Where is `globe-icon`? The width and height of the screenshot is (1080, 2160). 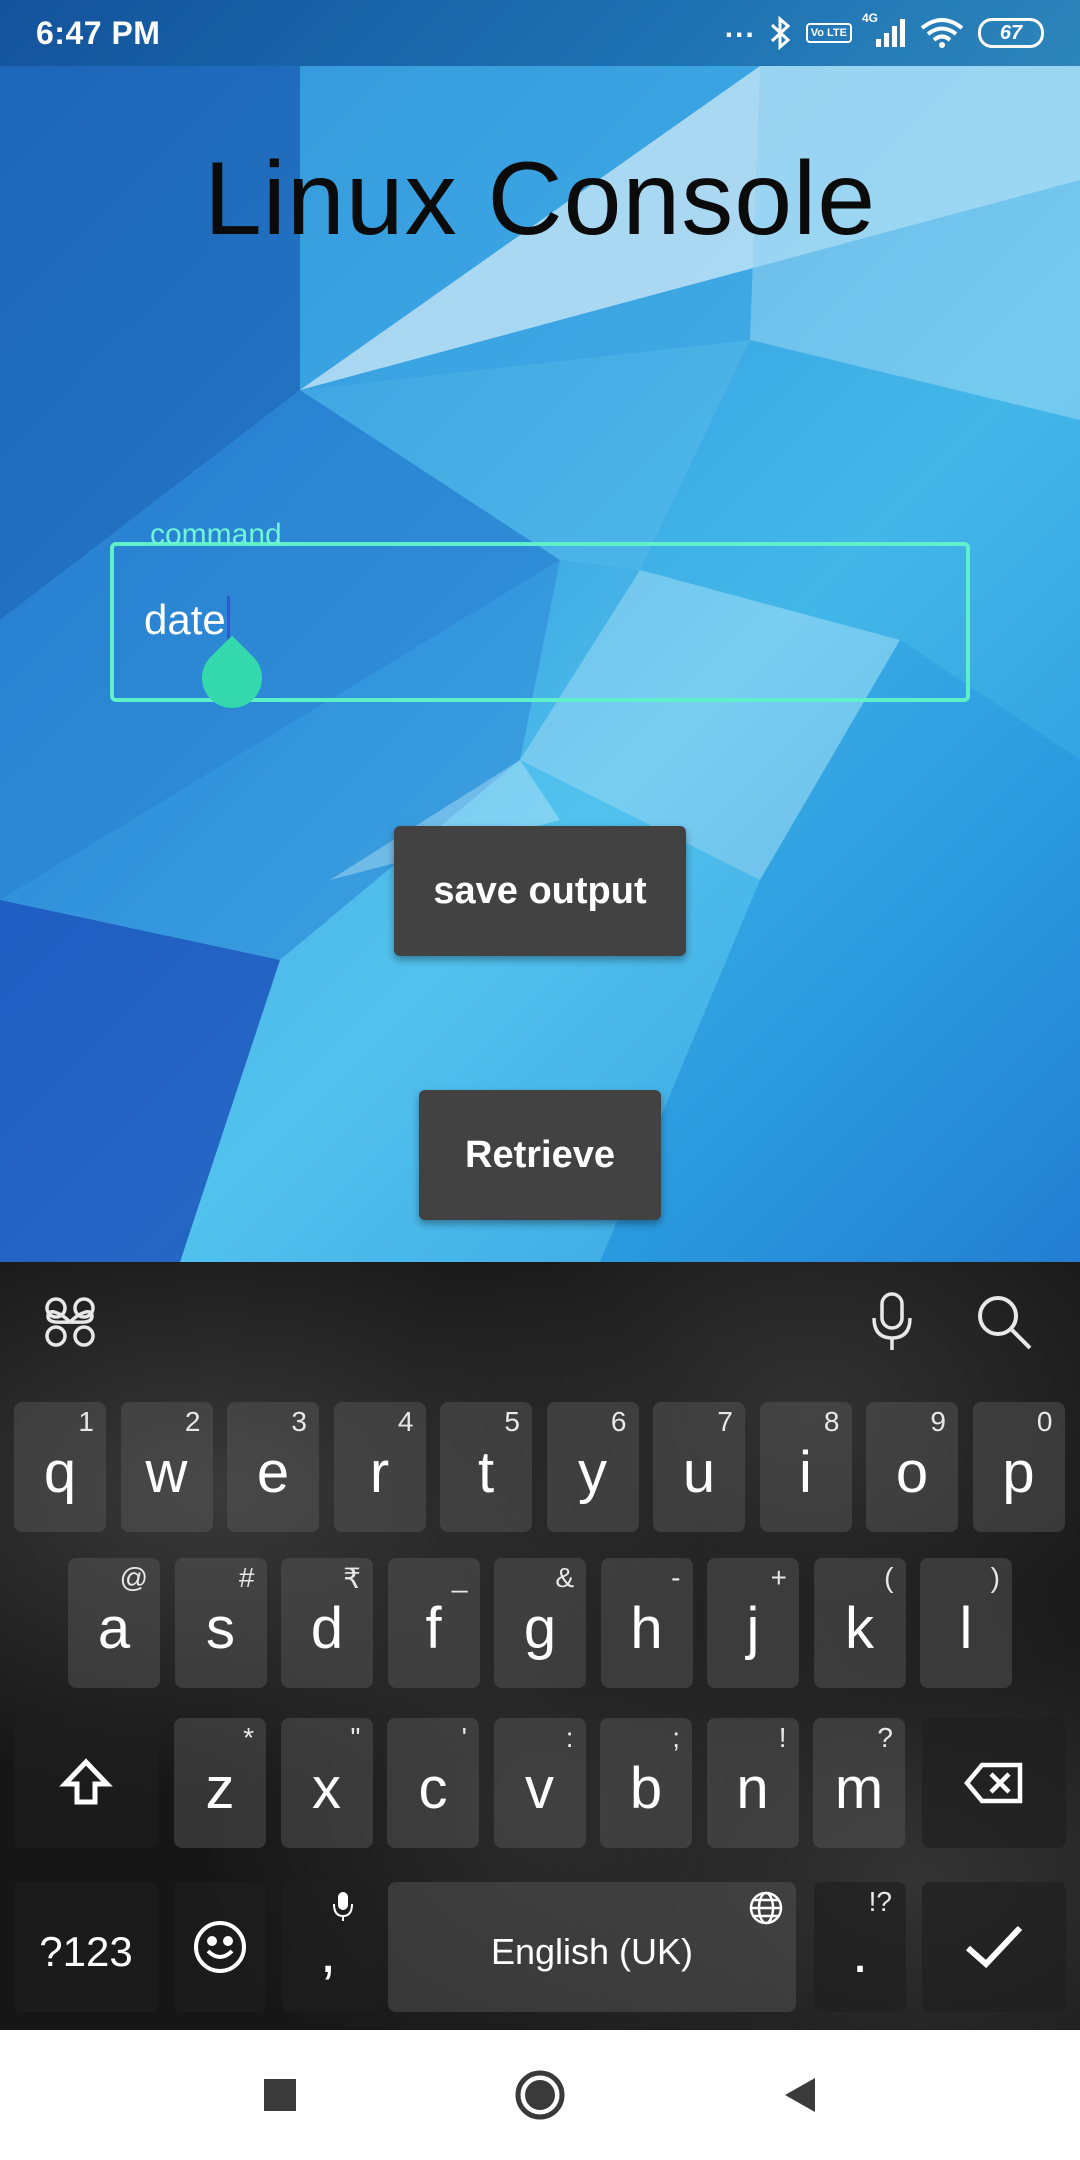 globe-icon is located at coordinates (766, 1911).